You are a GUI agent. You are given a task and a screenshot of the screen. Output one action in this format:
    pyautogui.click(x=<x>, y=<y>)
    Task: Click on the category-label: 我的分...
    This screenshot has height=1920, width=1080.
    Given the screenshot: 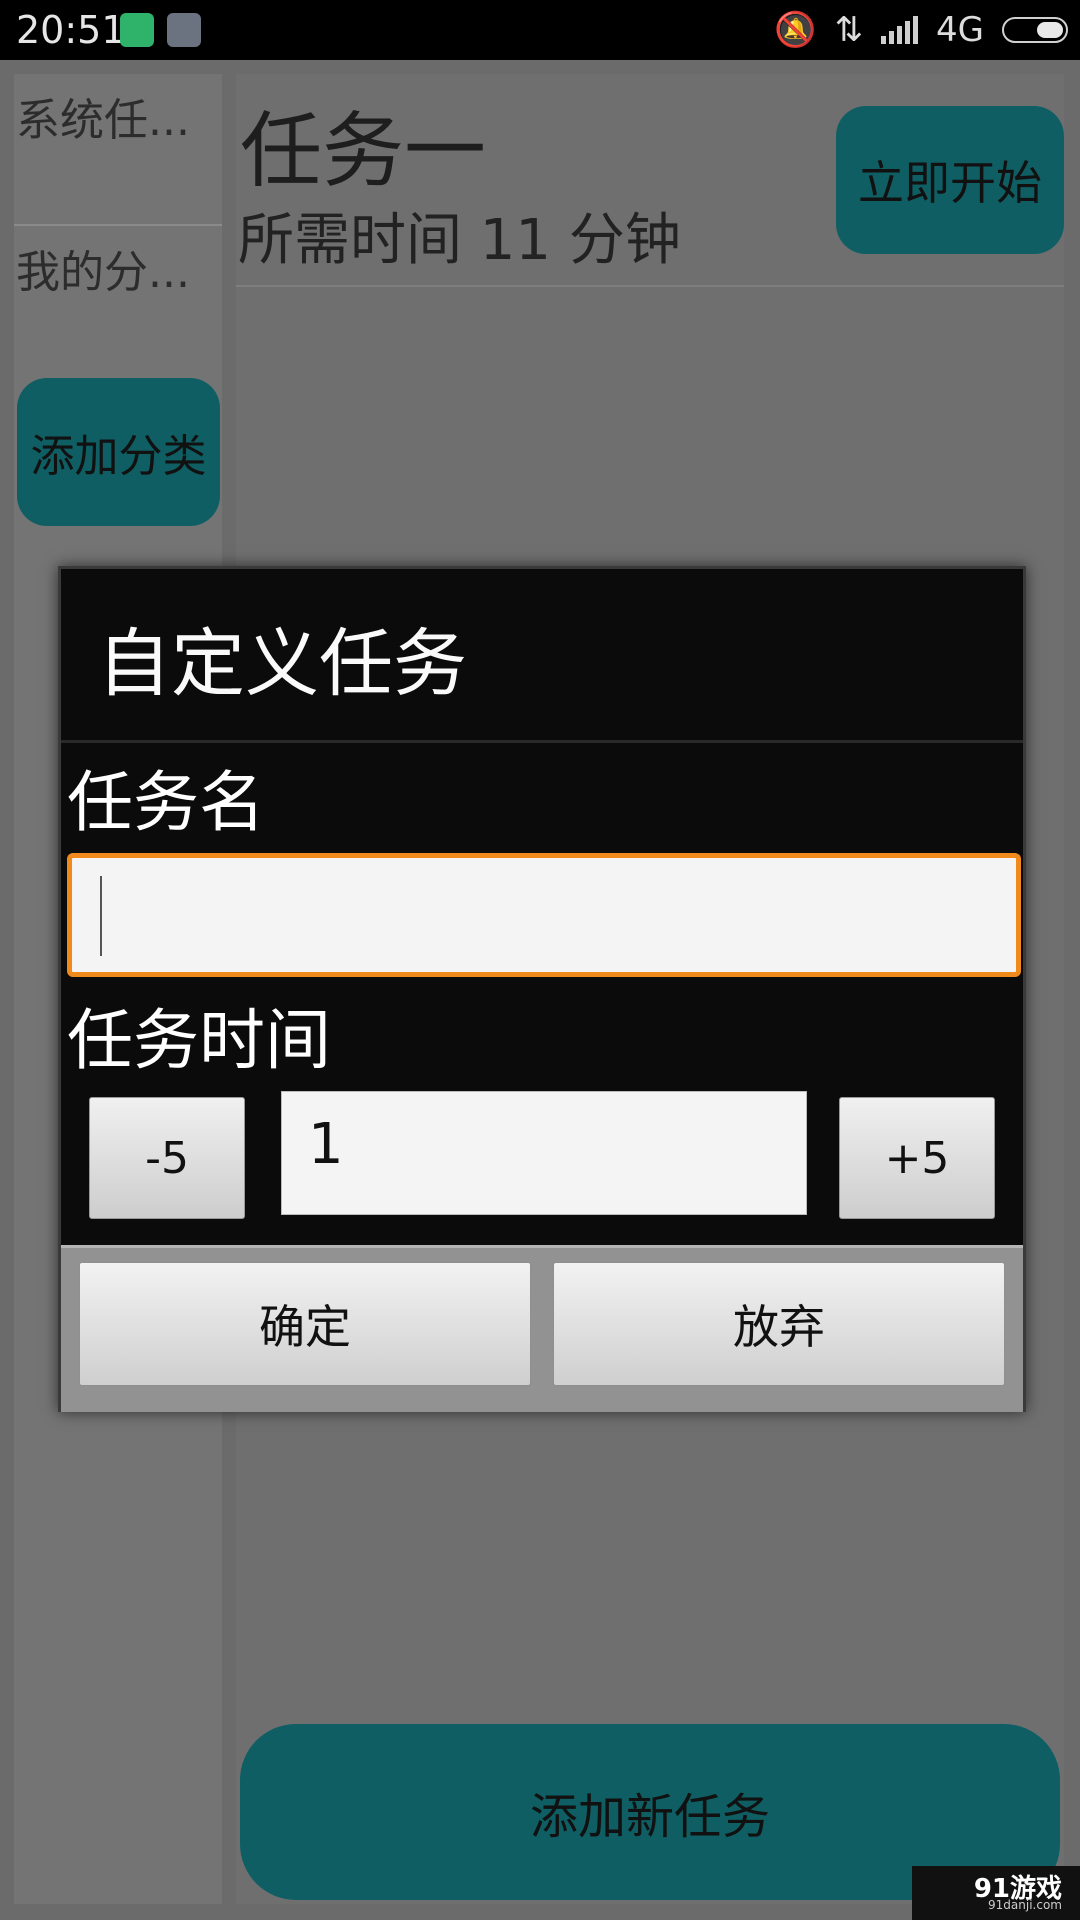 What is the action you would take?
    pyautogui.click(x=103, y=272)
    